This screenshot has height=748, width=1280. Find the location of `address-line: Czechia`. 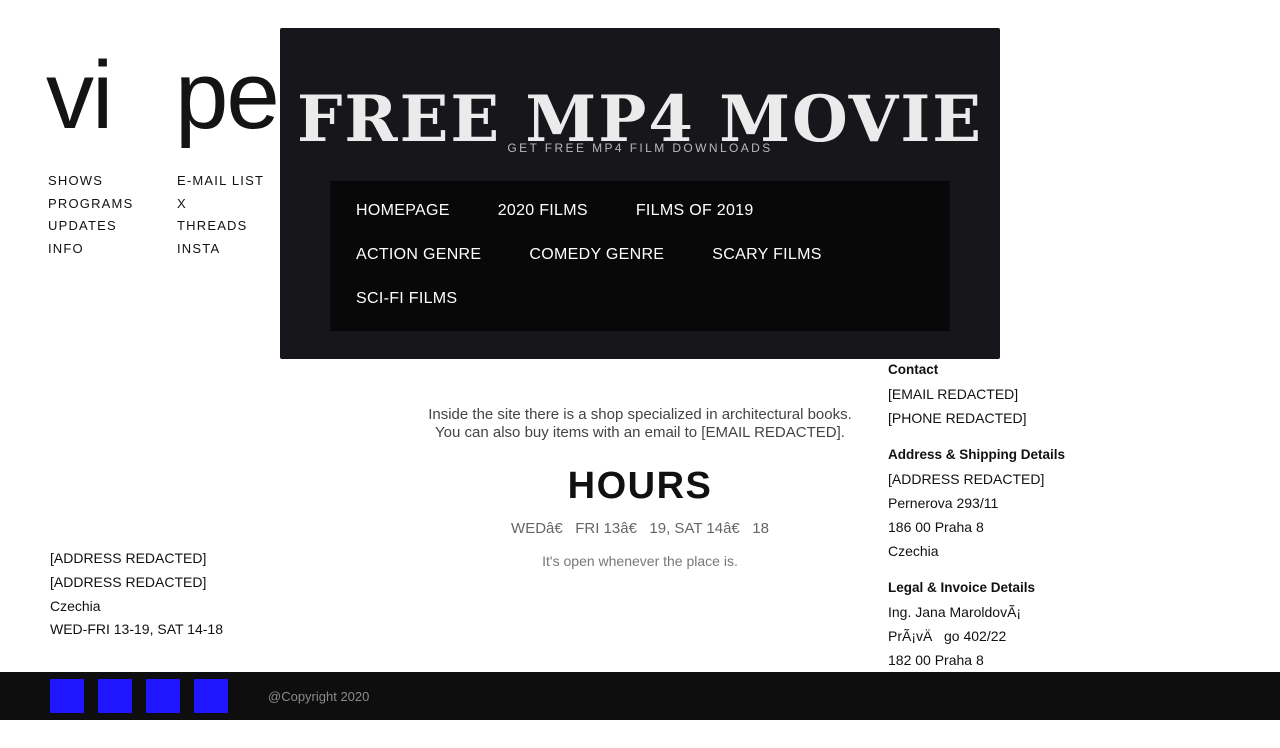

address-line: Czechia is located at coordinates (75, 605).